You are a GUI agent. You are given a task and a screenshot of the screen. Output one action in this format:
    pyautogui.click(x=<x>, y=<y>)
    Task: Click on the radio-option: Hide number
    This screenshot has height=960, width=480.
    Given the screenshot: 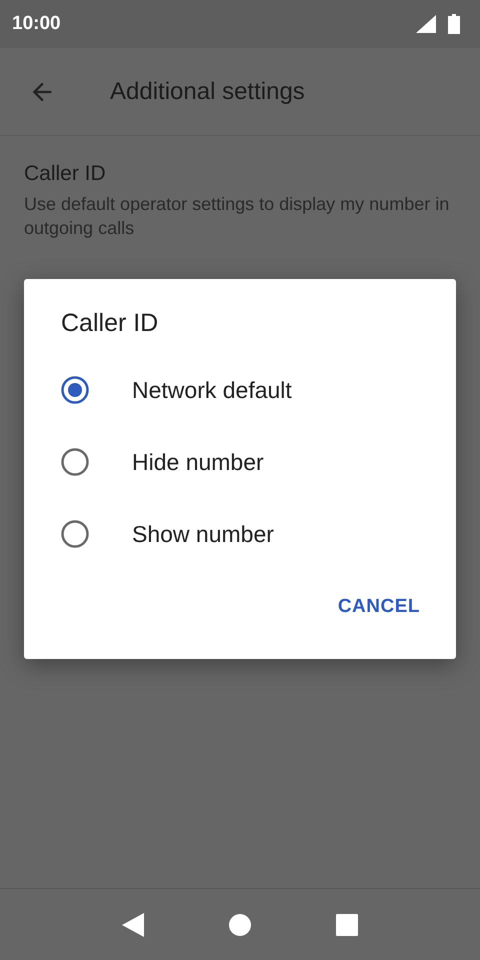 What is the action you would take?
    pyautogui.click(x=240, y=462)
    